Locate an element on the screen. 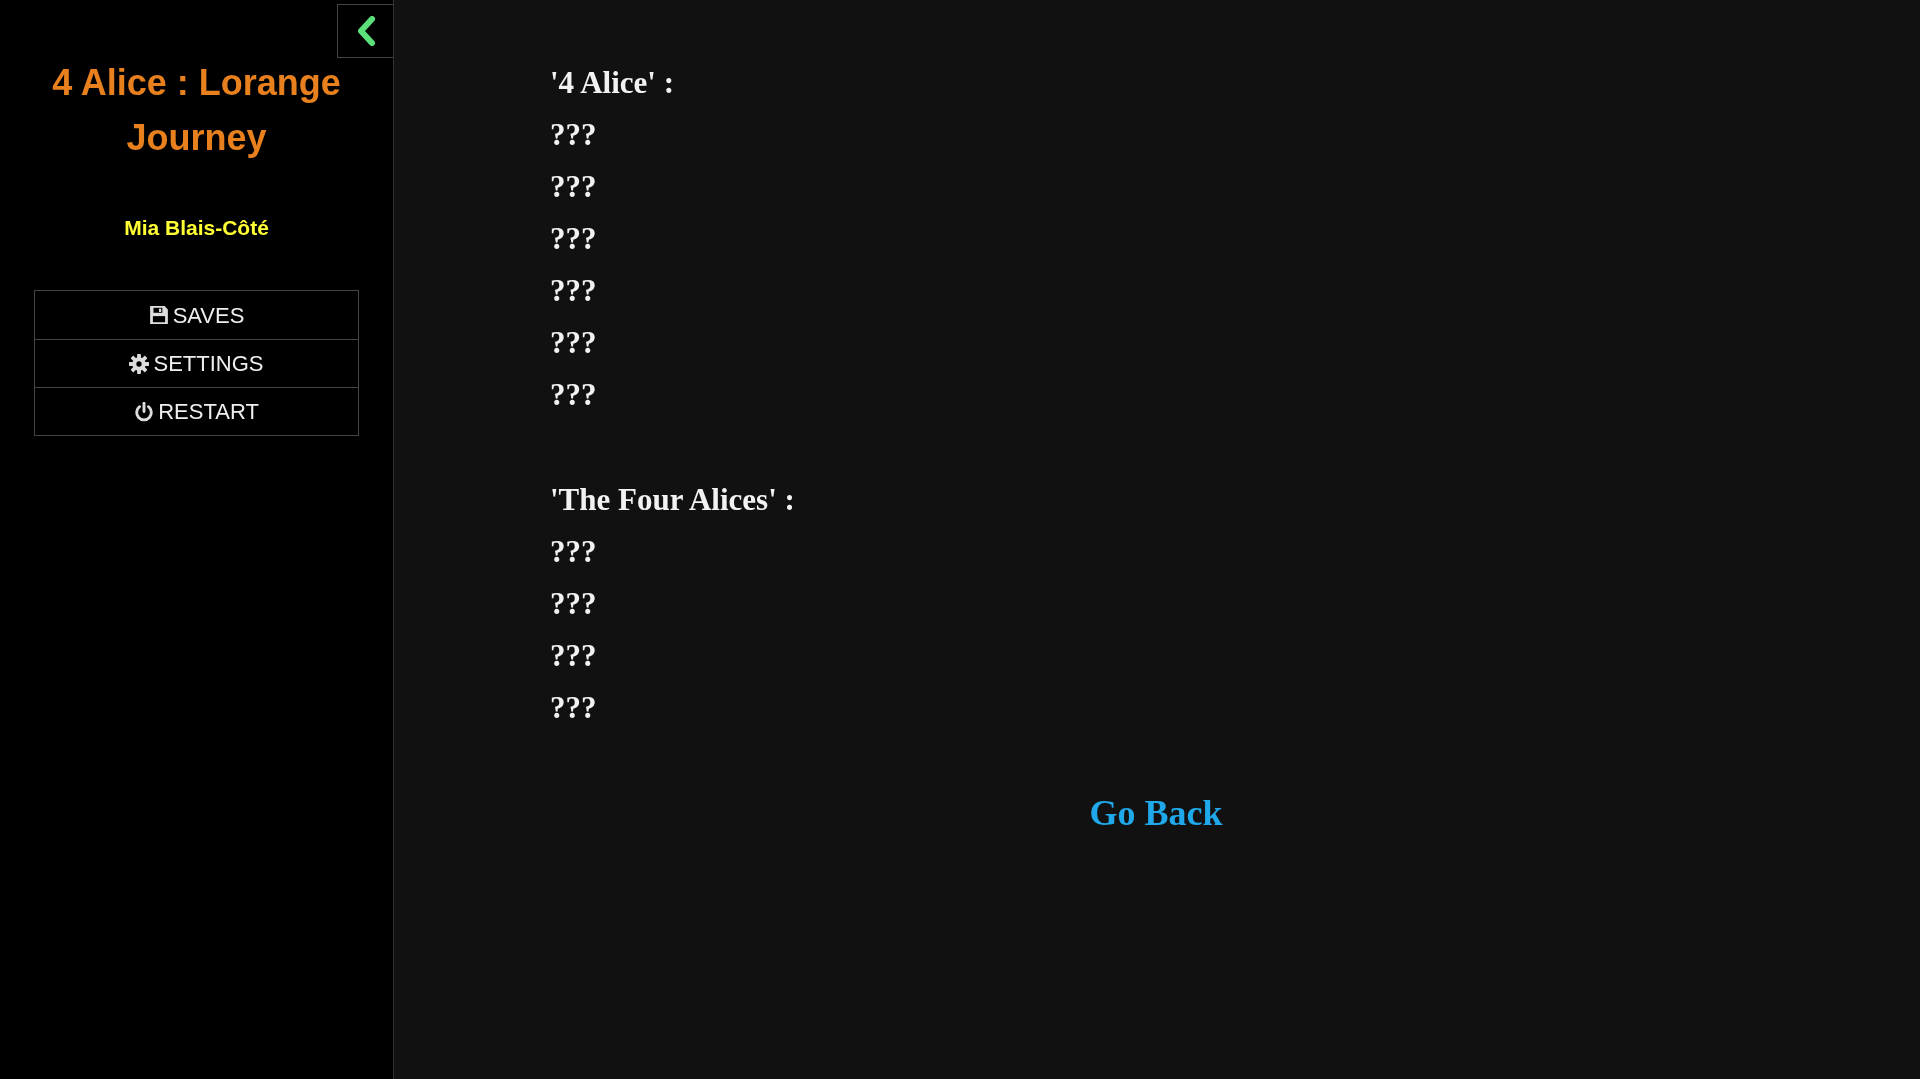 The image size is (1920, 1079). section-heading: '4 Alice' : is located at coordinates (612, 83).